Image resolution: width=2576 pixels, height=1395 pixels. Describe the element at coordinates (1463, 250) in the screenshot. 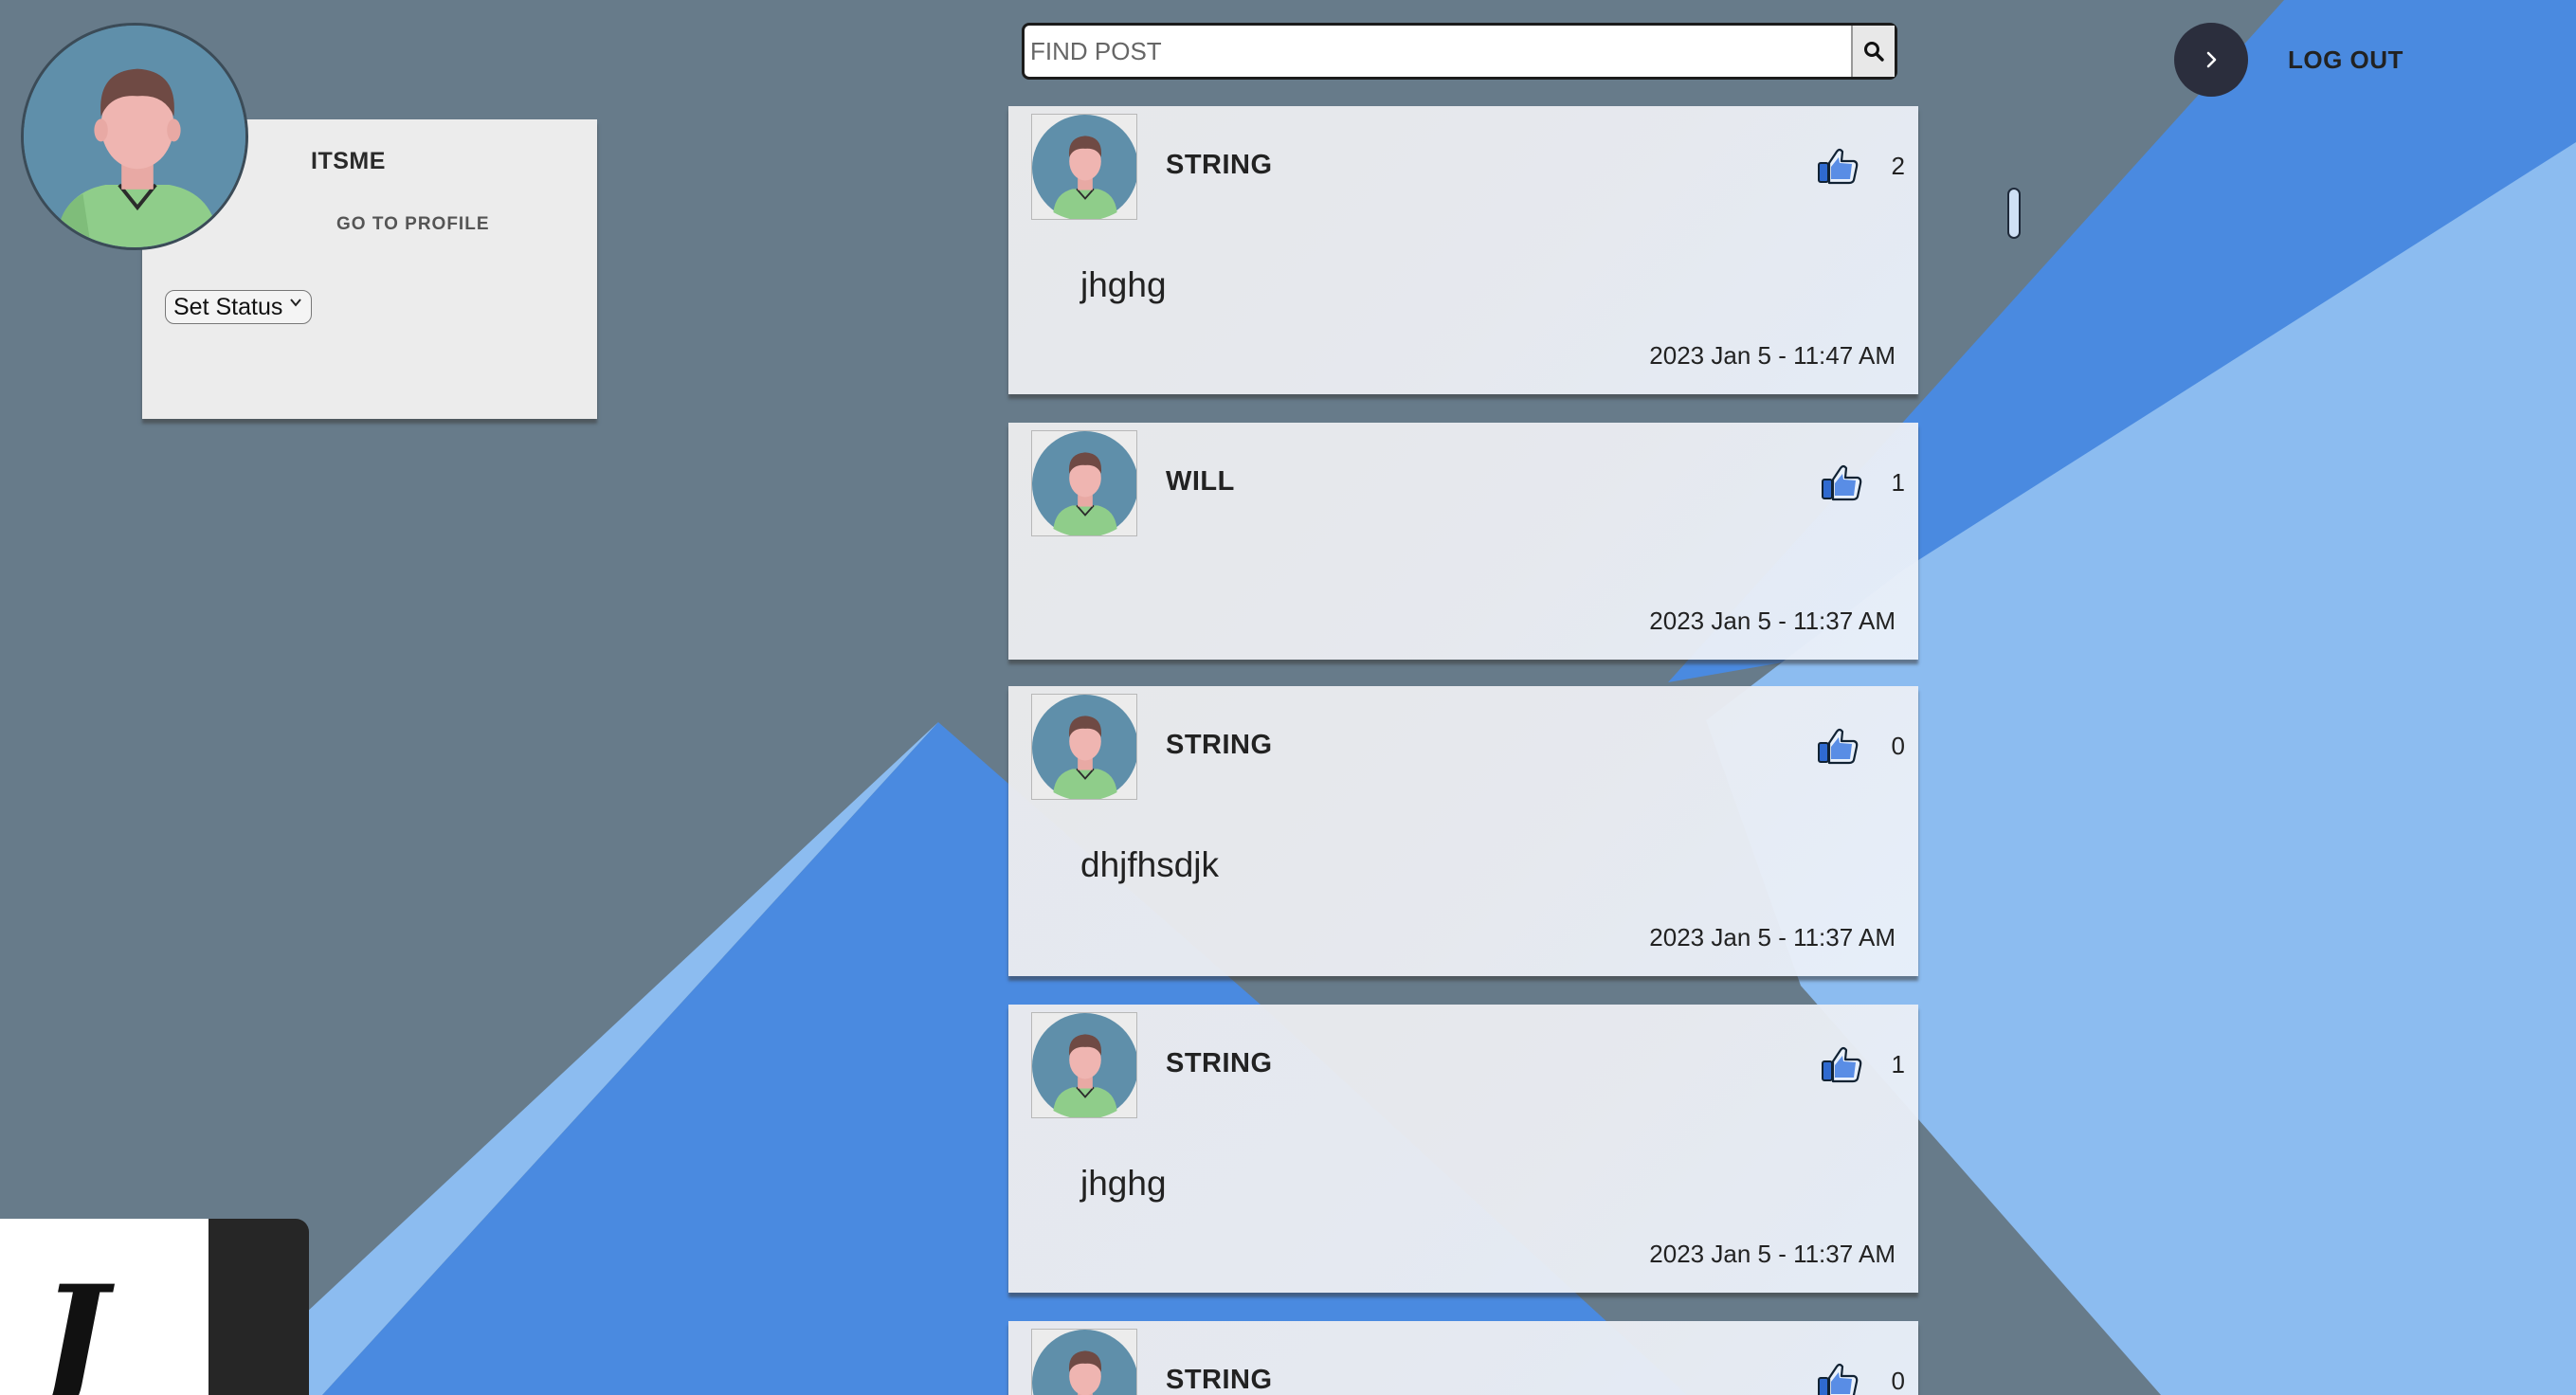

I see `post-card: STRING 2 jhghg 2023 Jan 5 - 11:47 AM` at that location.